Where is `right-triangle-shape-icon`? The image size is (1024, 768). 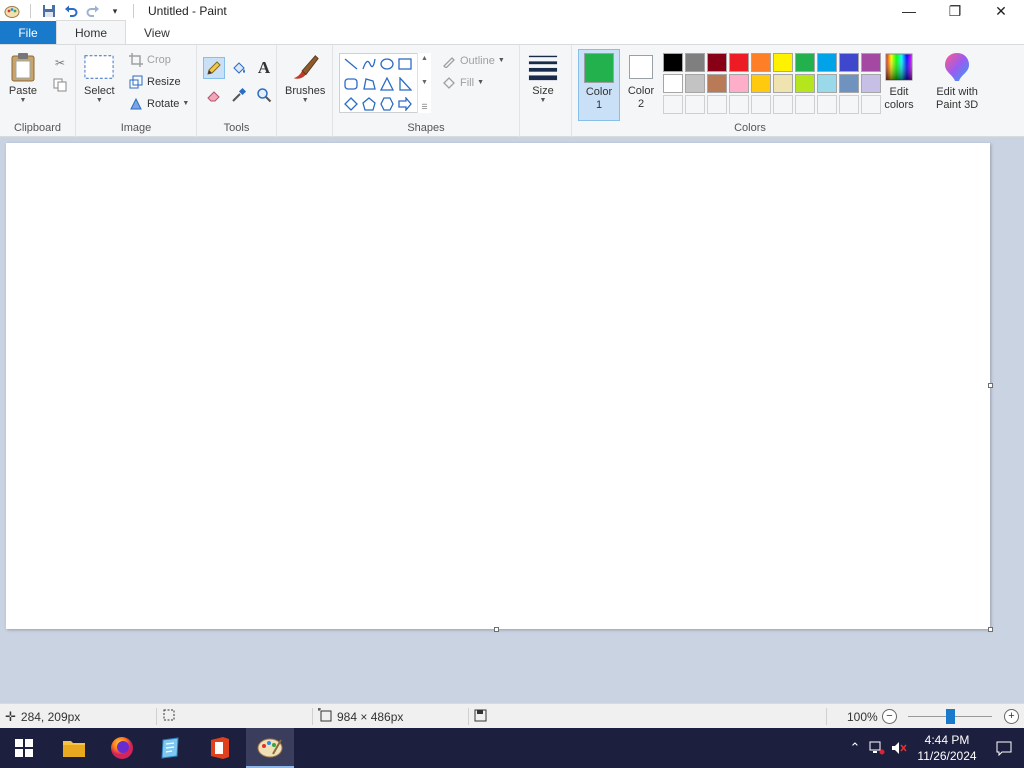 right-triangle-shape-icon is located at coordinates (405, 84).